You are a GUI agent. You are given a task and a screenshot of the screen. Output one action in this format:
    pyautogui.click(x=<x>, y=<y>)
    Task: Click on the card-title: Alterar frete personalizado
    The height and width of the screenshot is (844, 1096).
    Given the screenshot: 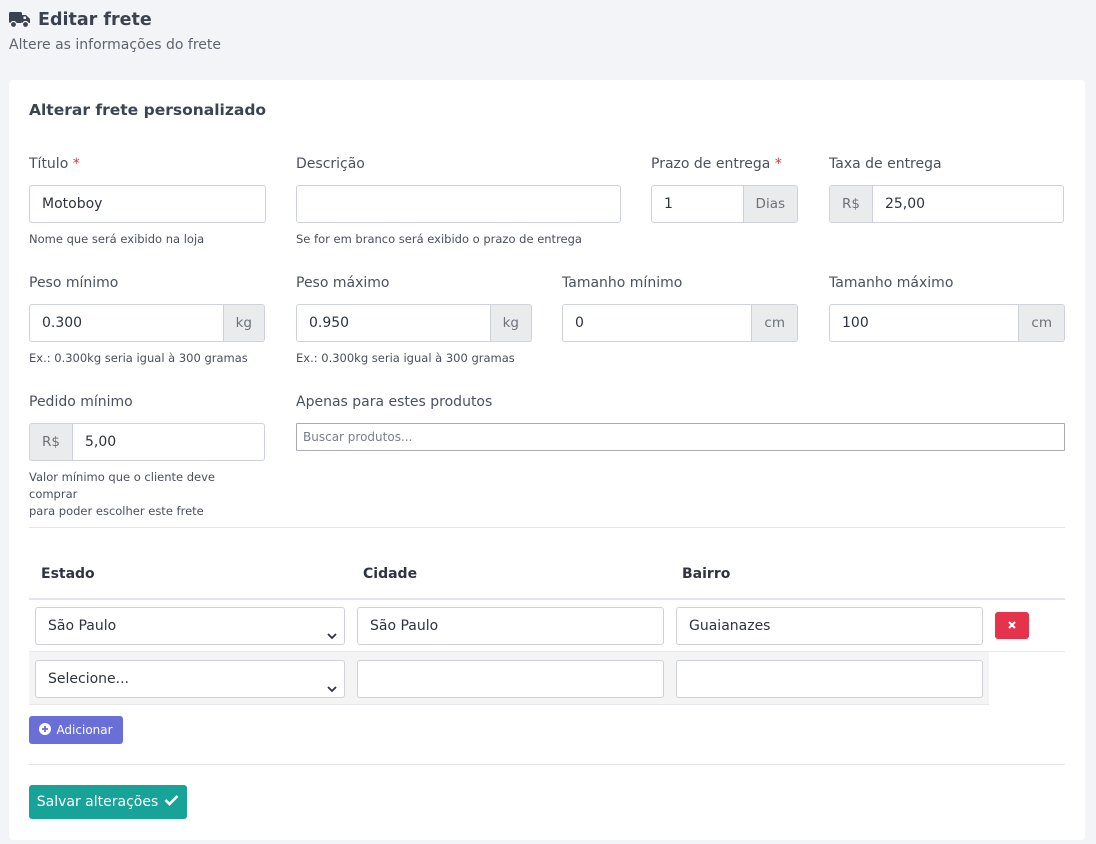 What is the action you would take?
    pyautogui.click(x=148, y=110)
    